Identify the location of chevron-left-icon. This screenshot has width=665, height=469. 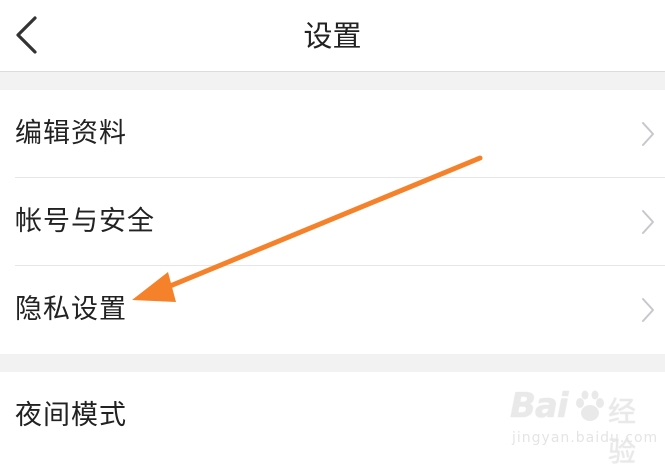
(28, 35).